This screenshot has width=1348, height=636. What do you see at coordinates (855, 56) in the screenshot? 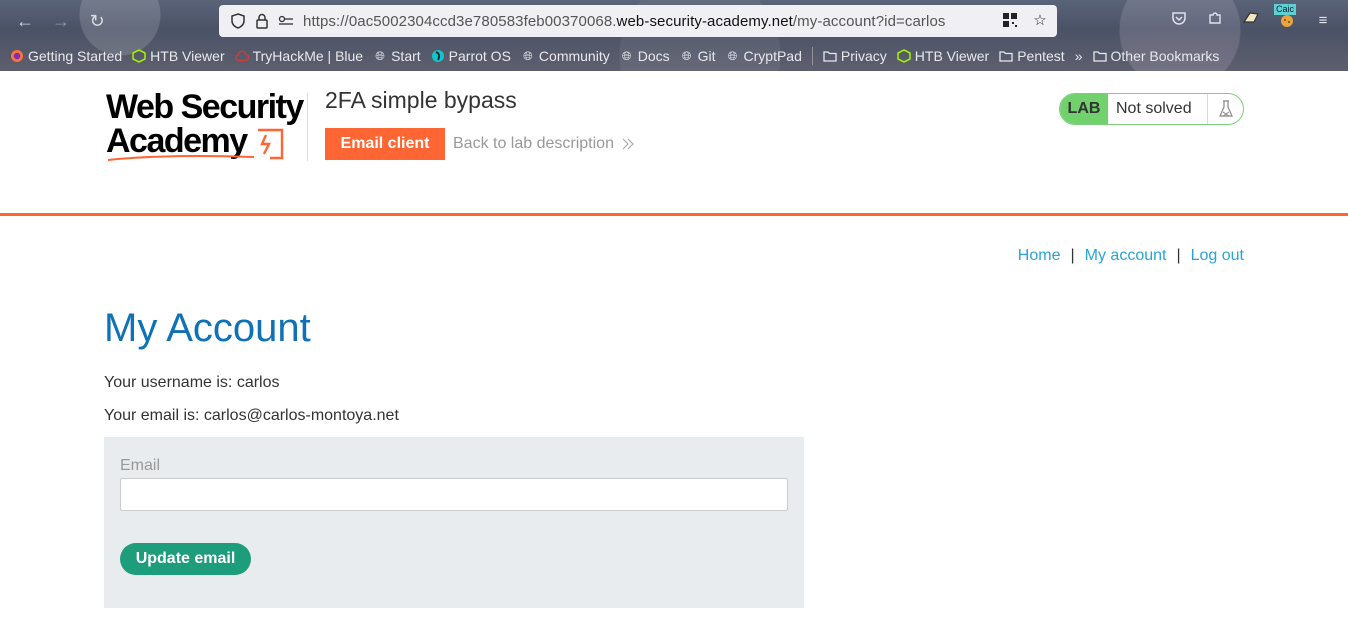
I see `bookmark-folder: Privacy` at bounding box center [855, 56].